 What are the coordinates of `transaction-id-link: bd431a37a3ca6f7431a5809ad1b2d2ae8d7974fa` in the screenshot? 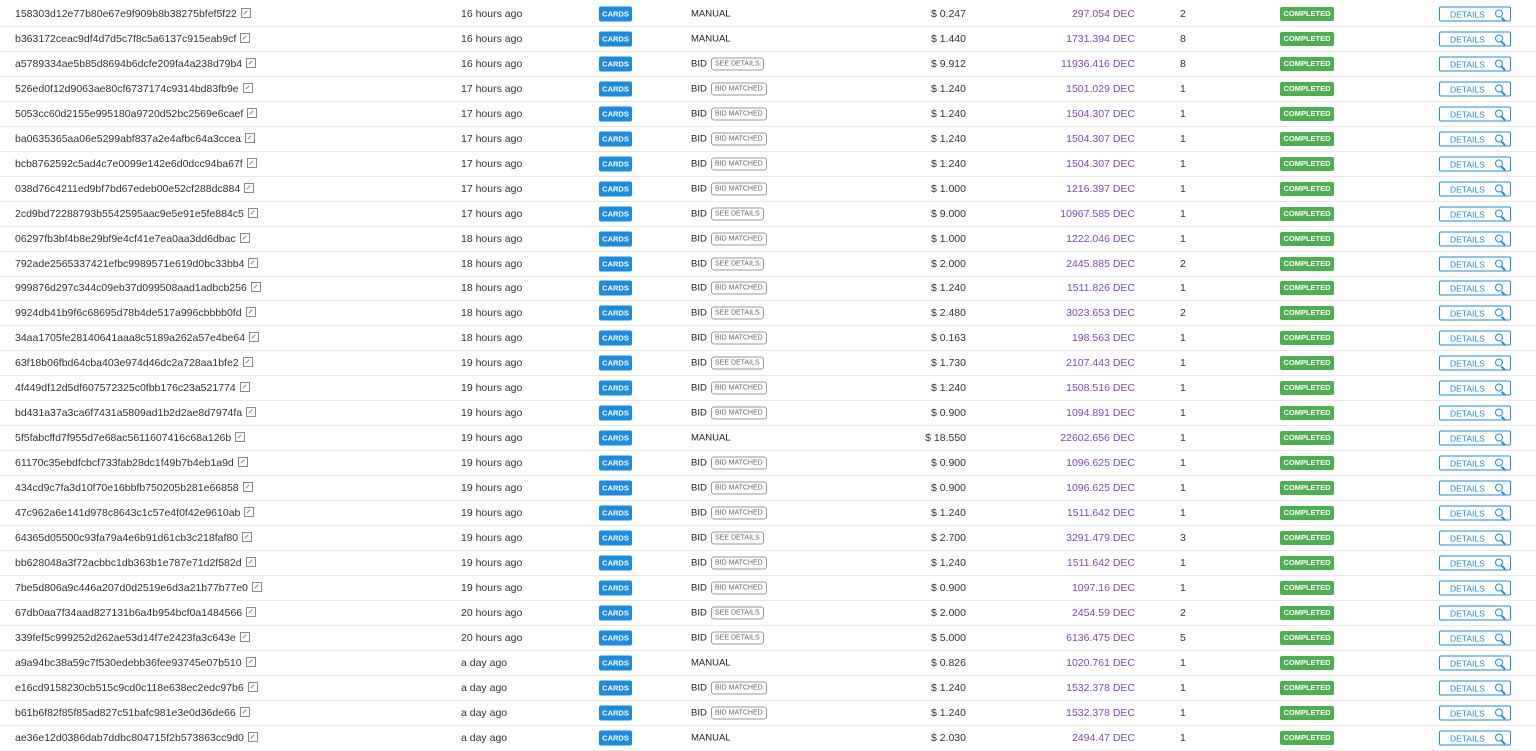 It's located at (136, 413).